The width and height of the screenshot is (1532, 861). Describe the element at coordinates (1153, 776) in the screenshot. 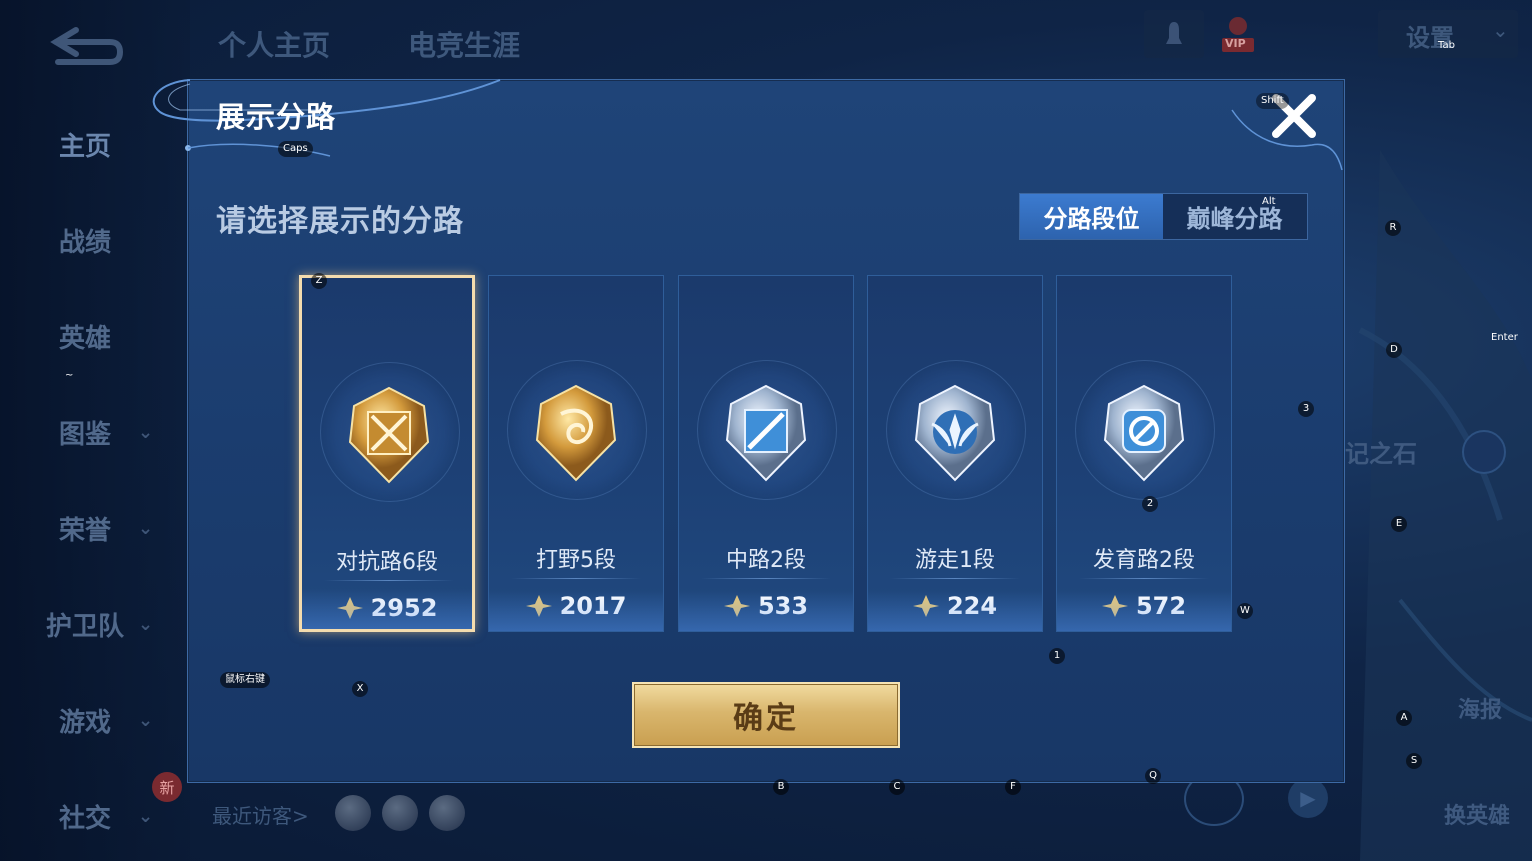

I see `key-hint-q: Q` at that location.